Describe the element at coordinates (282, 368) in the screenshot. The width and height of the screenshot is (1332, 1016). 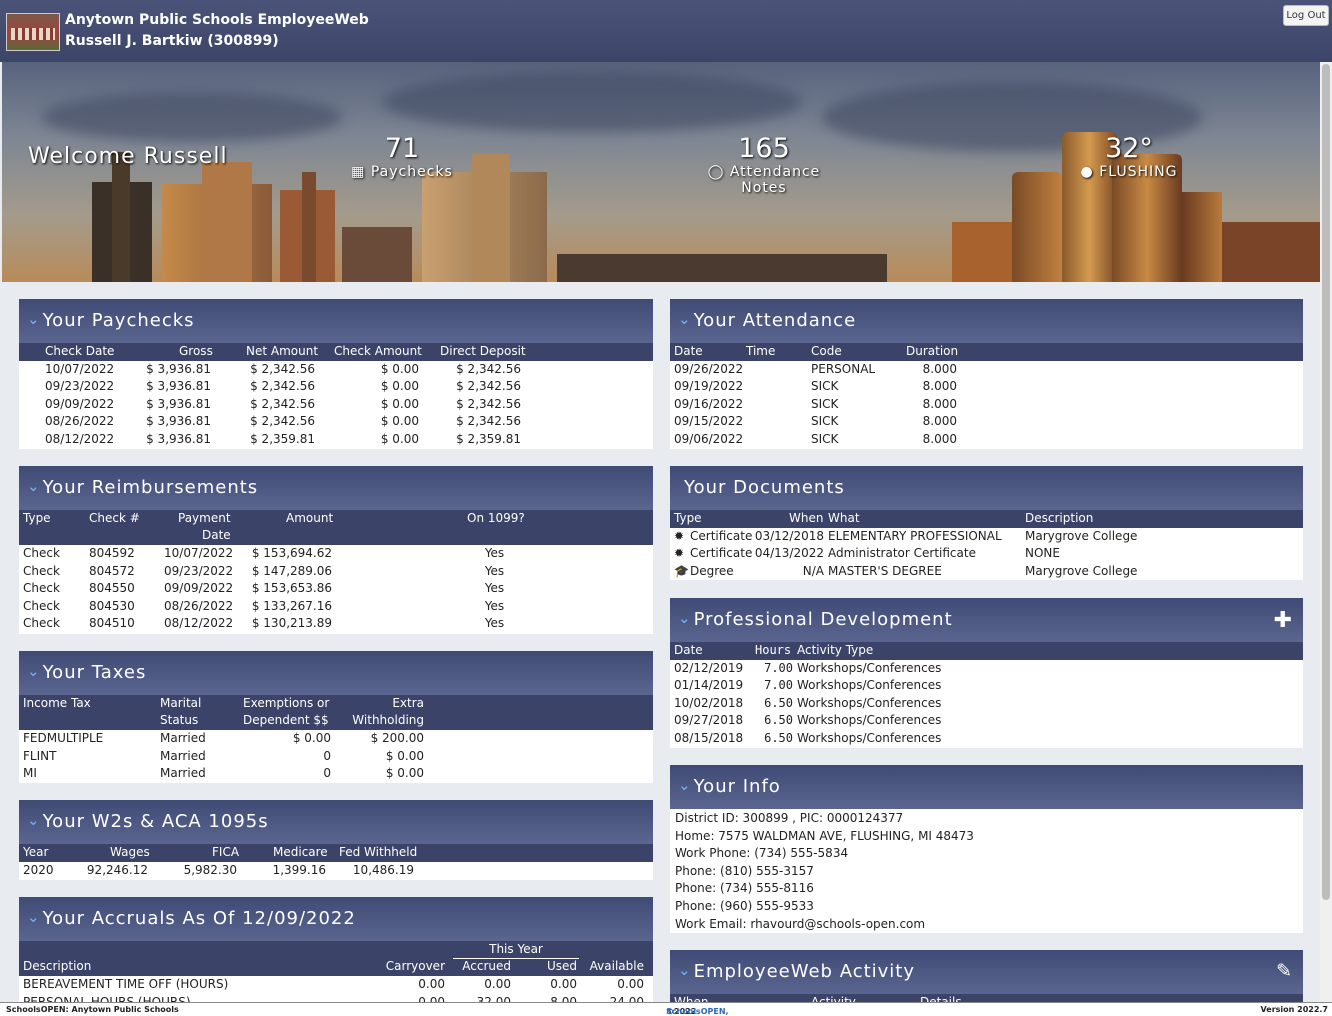
I see `net-amount: $ 2,342.56` at that location.